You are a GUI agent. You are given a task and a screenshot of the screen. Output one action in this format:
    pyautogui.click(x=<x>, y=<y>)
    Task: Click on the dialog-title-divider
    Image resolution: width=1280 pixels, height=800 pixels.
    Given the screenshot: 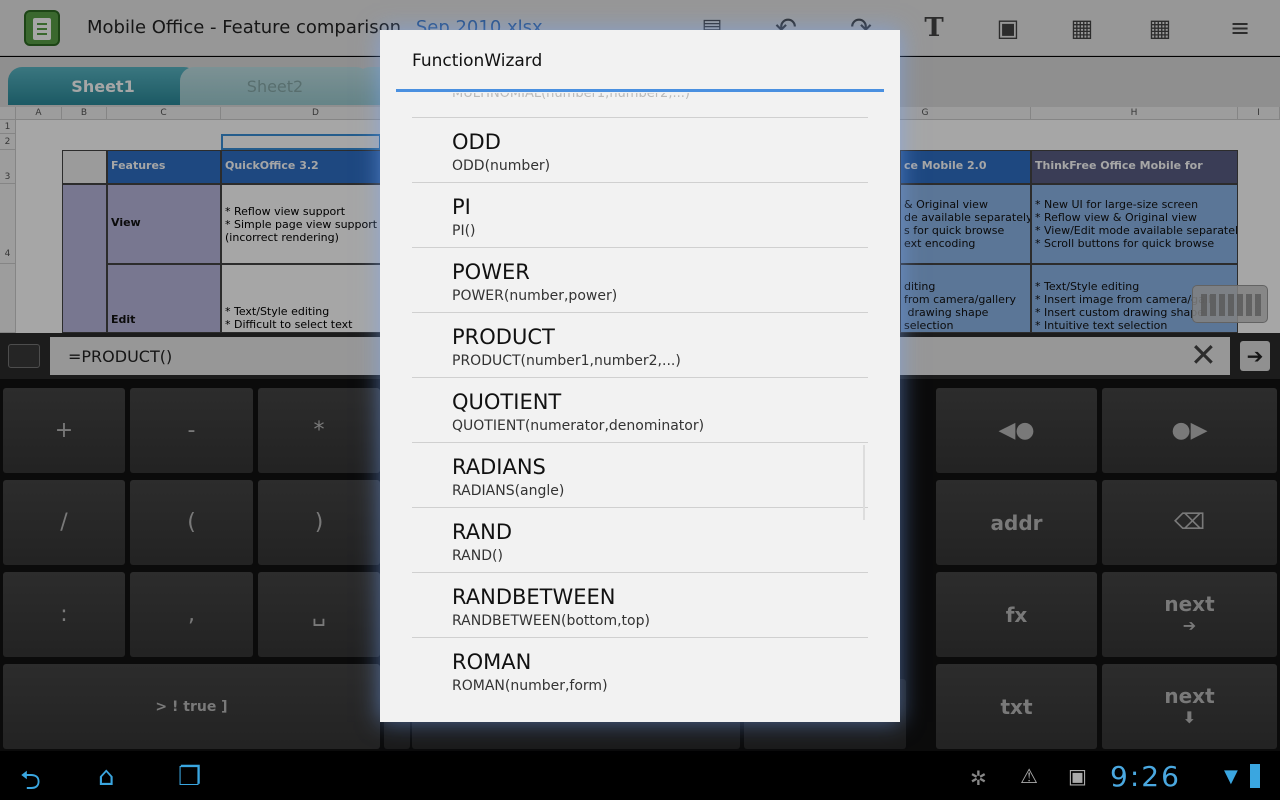 What is the action you would take?
    pyautogui.click(x=640, y=90)
    